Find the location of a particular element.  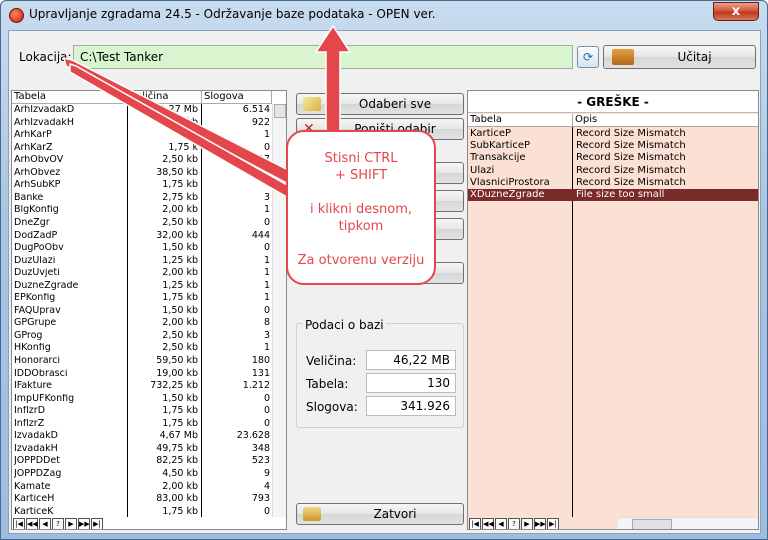

table-row: HKonfig 2,50 kb 1 is located at coordinates (142, 348).